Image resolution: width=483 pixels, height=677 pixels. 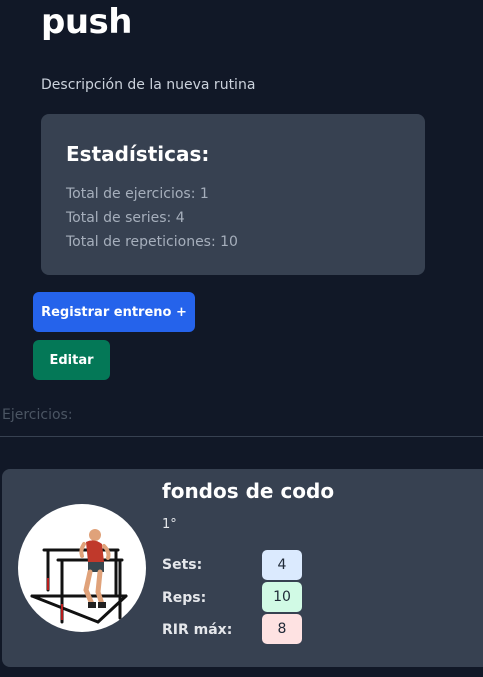 I want to click on stat-total-series: Total de series: 4, so click(x=125, y=218).